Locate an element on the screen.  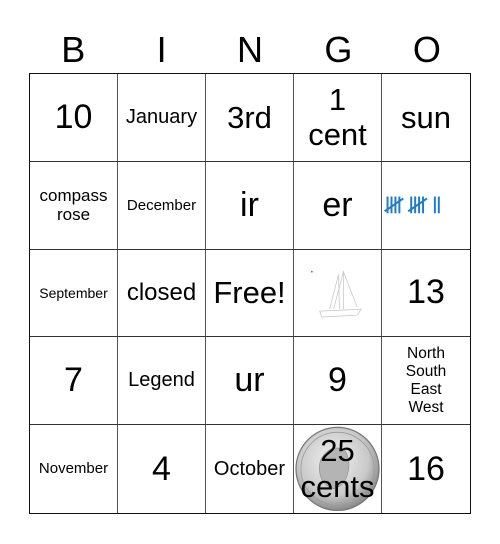
bingo-cell-i-3: closed is located at coordinates (162, 293).